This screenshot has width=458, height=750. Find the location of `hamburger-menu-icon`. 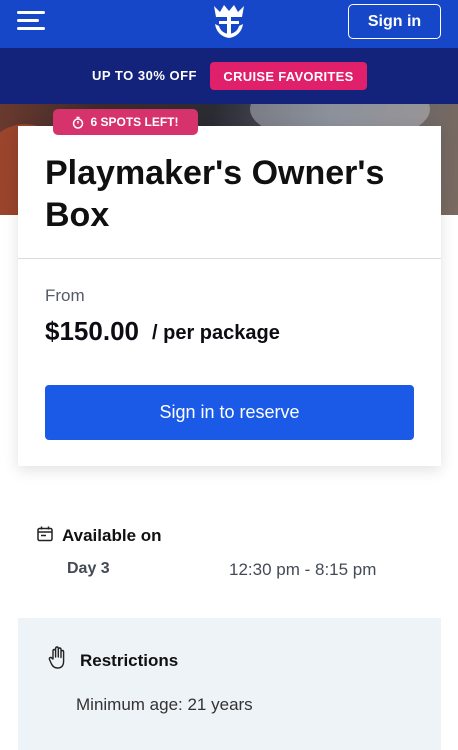

hamburger-menu-icon is located at coordinates (31, 21).